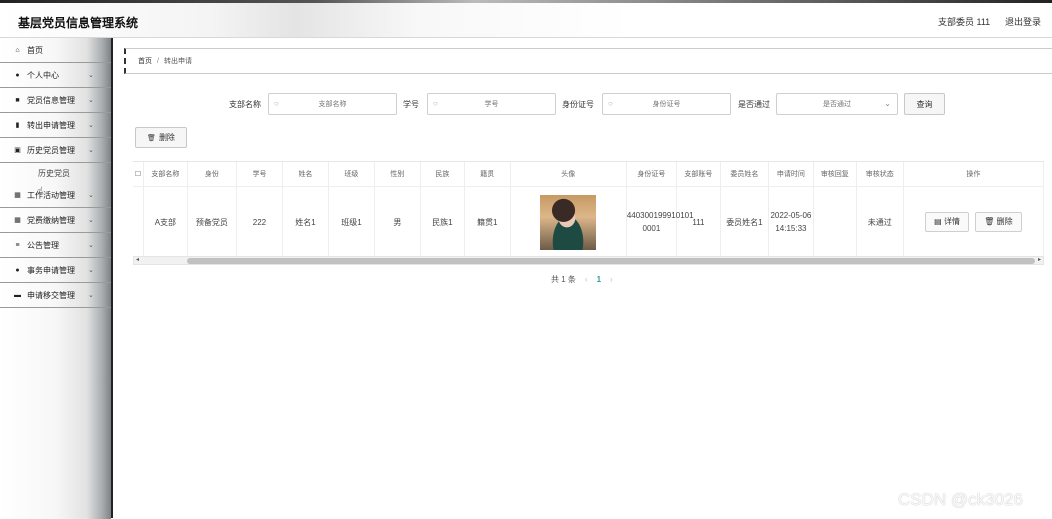 Image resolution: width=1052 pixels, height=519 pixels. What do you see at coordinates (259, 222) in the screenshot?
I see `cell-student-id: 222` at bounding box center [259, 222].